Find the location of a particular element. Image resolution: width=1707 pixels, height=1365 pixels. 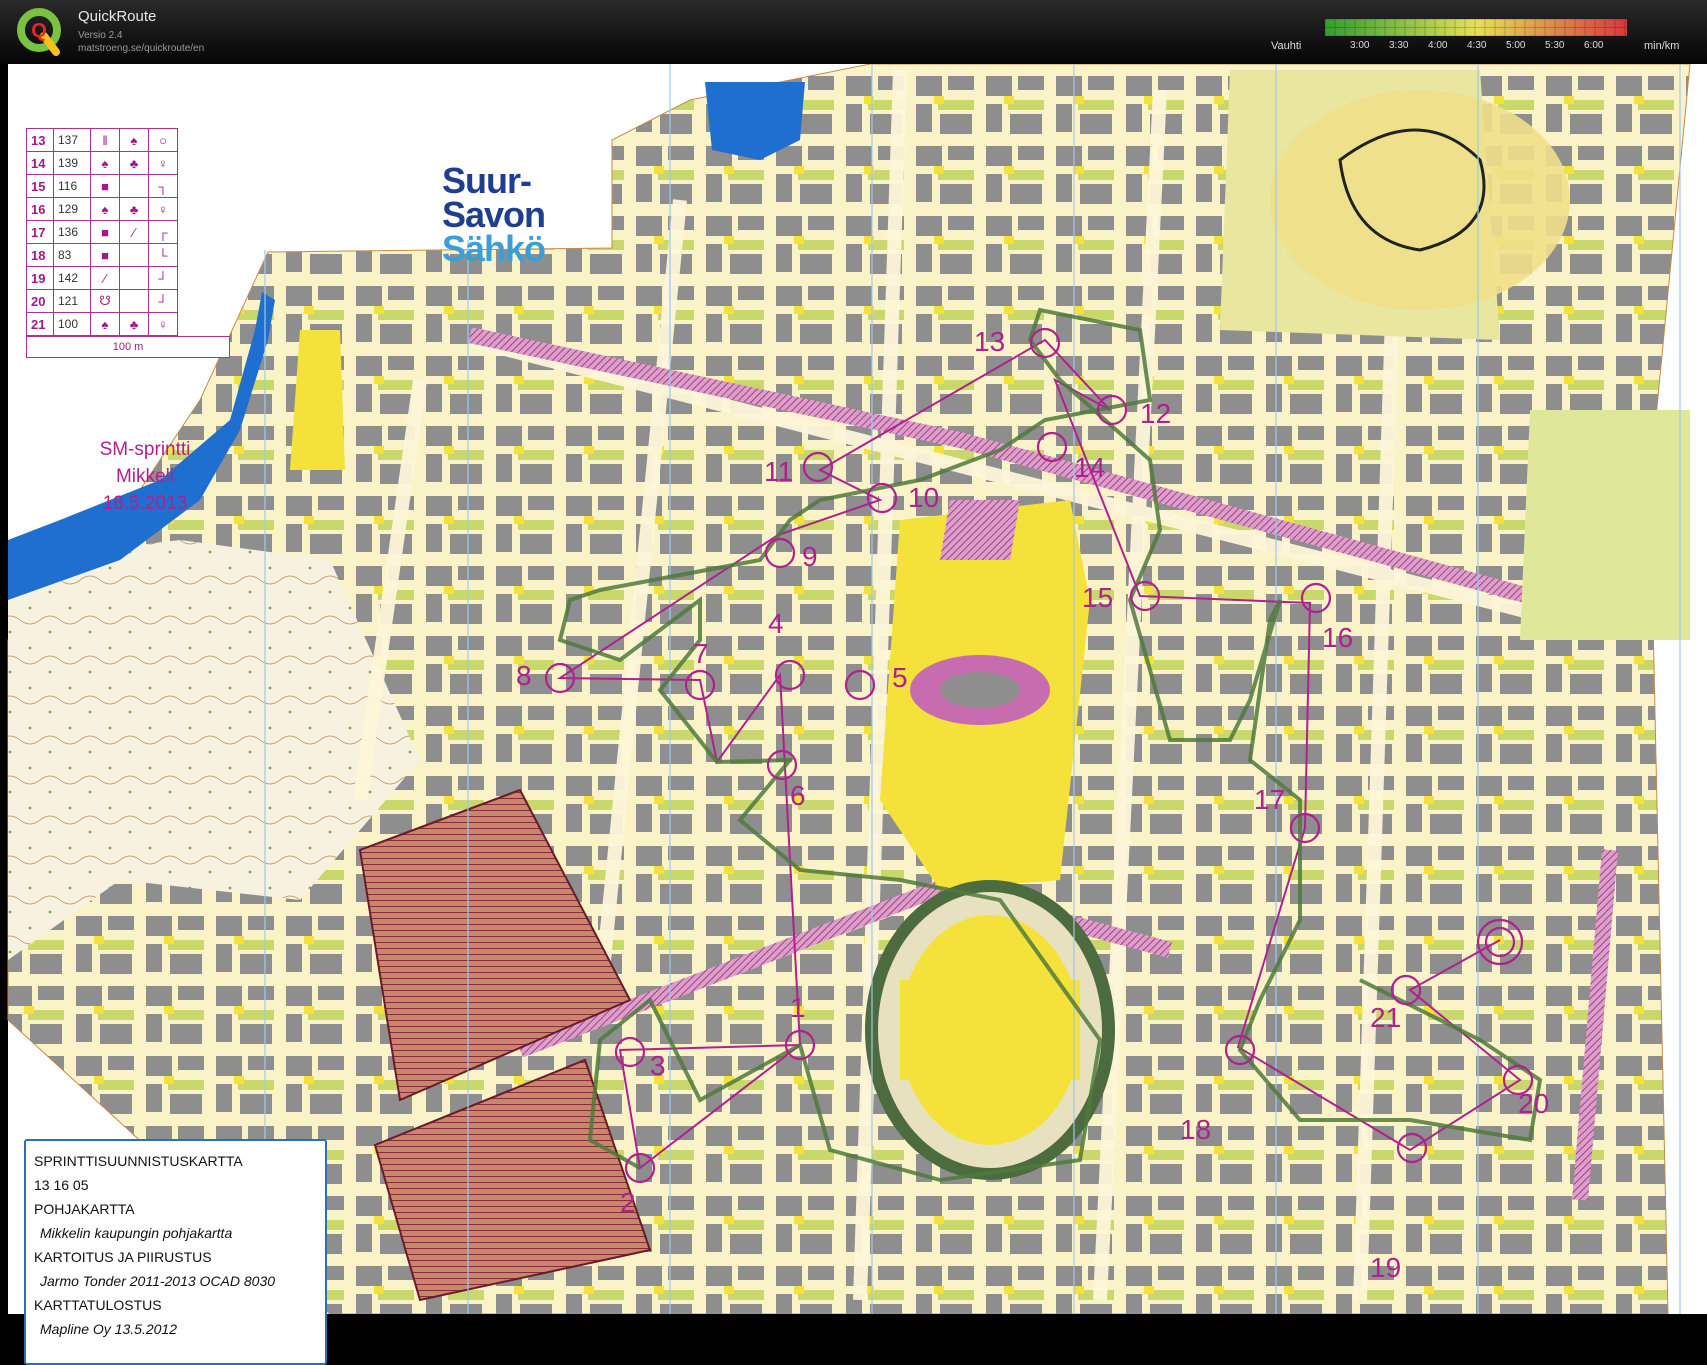

pace-tick: 5:30 is located at coordinates (1555, 45).